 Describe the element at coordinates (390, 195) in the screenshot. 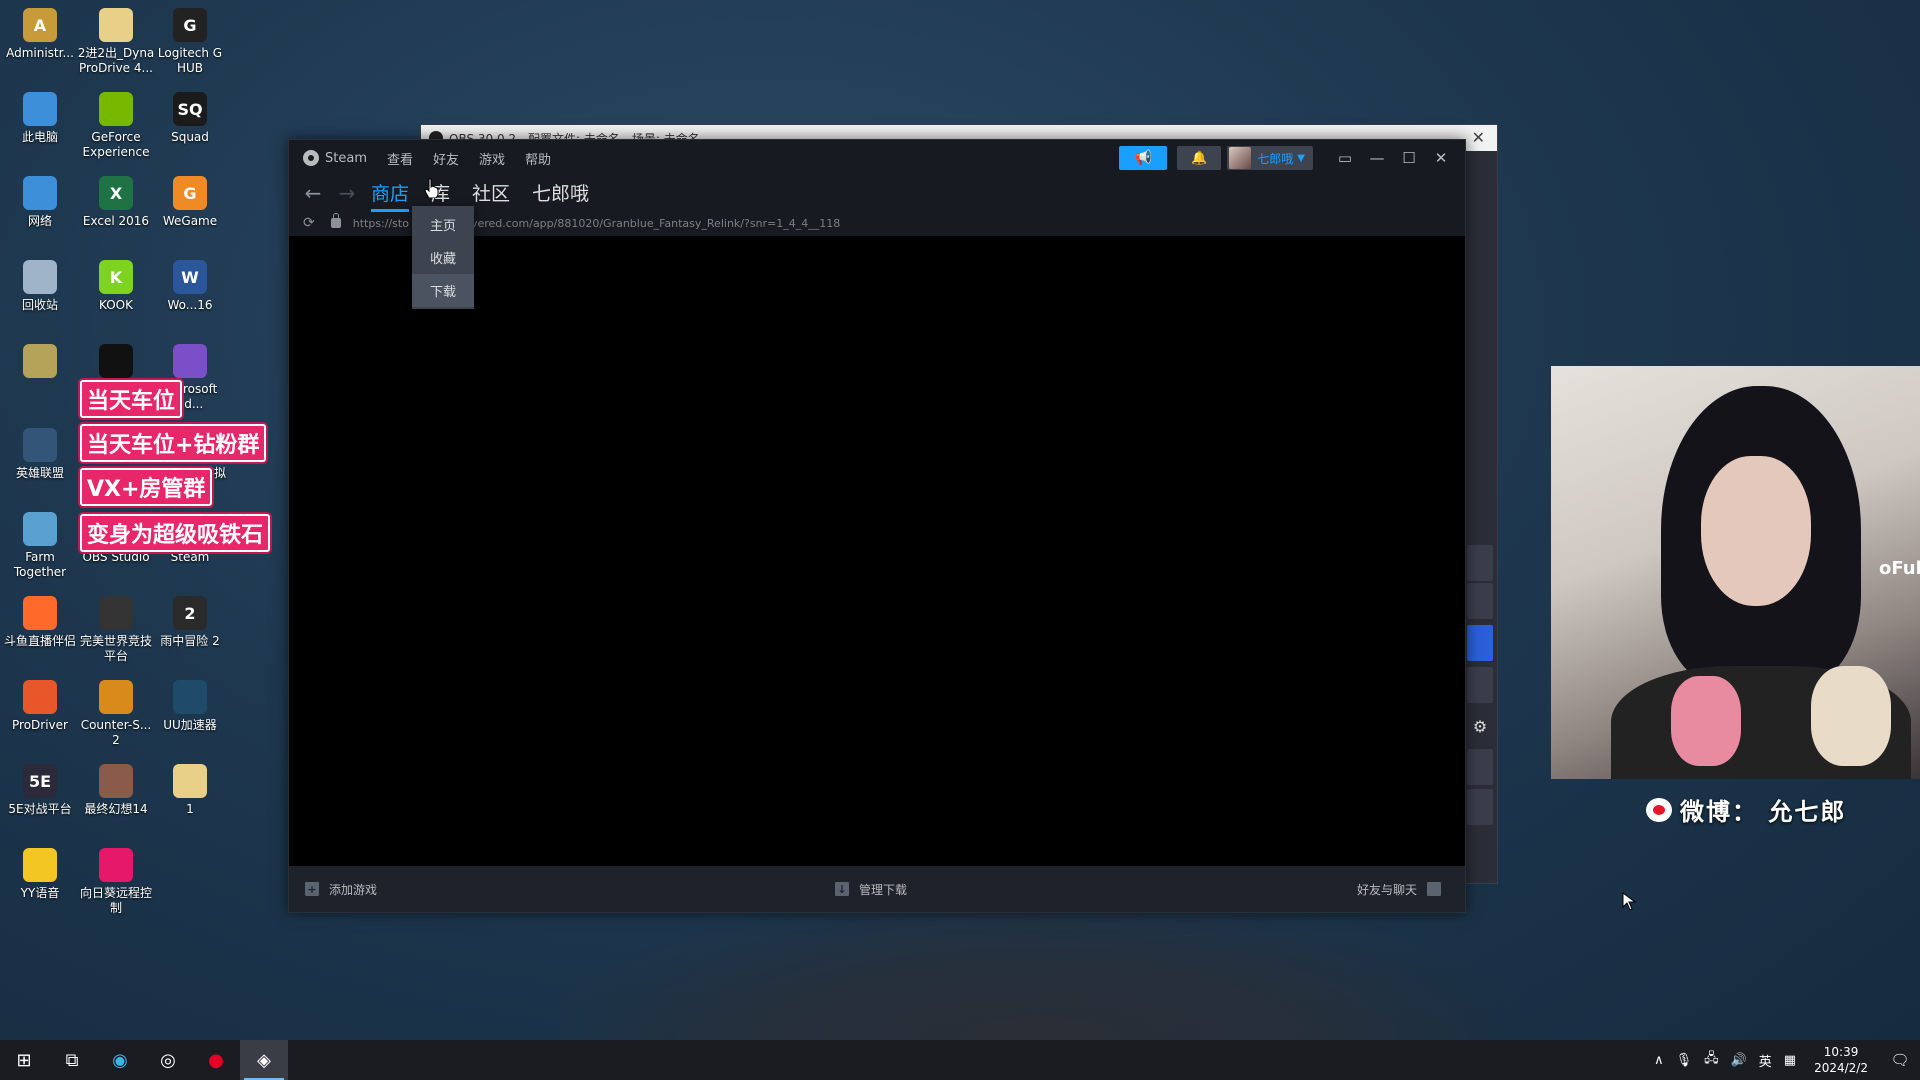

I see `tab-store: 商店` at that location.